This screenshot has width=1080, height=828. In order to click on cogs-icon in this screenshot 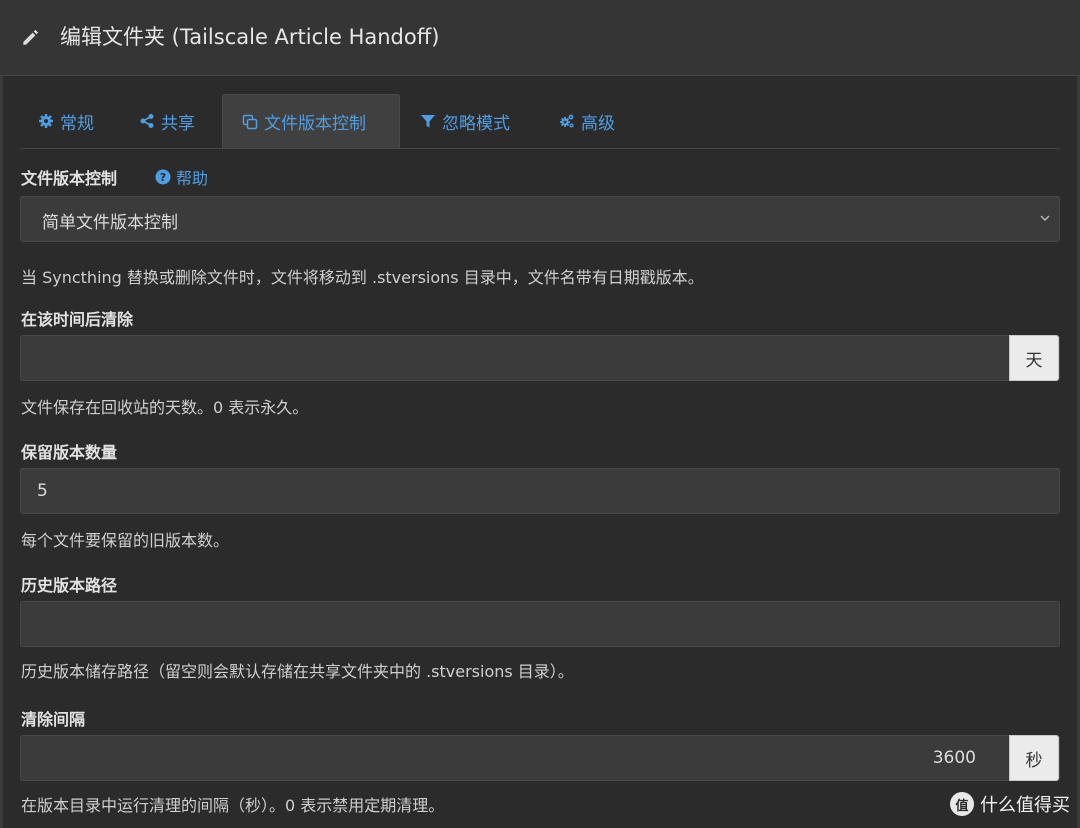, I will do `click(567, 121)`.